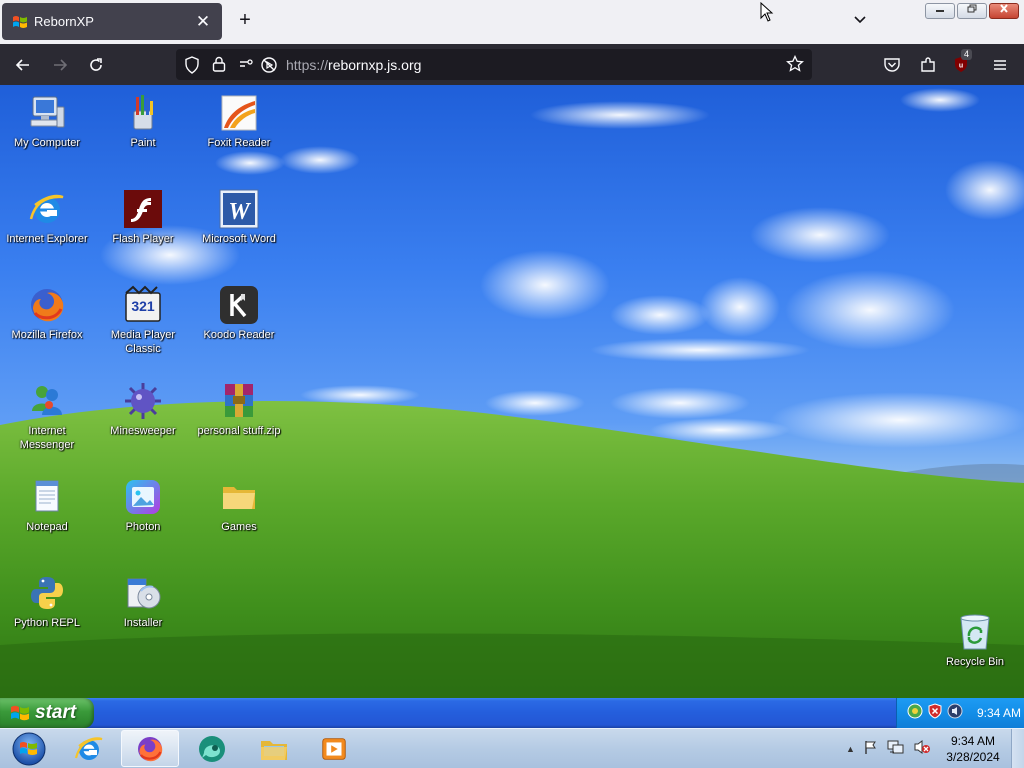  I want to click on desktop-icon-installer: Installer, so click(143, 601).